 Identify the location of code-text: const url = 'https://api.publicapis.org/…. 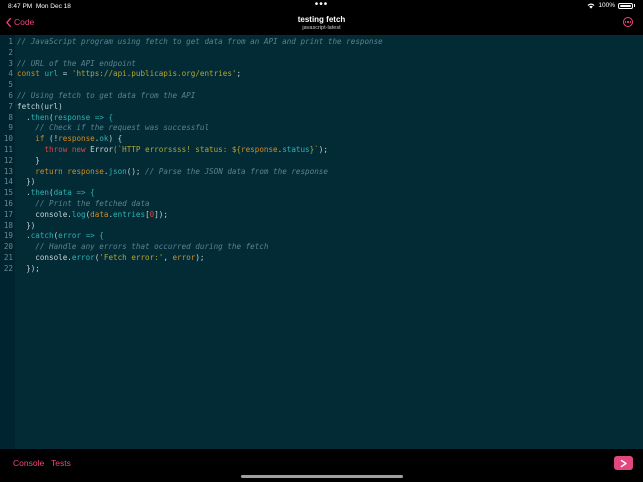
(129, 74).